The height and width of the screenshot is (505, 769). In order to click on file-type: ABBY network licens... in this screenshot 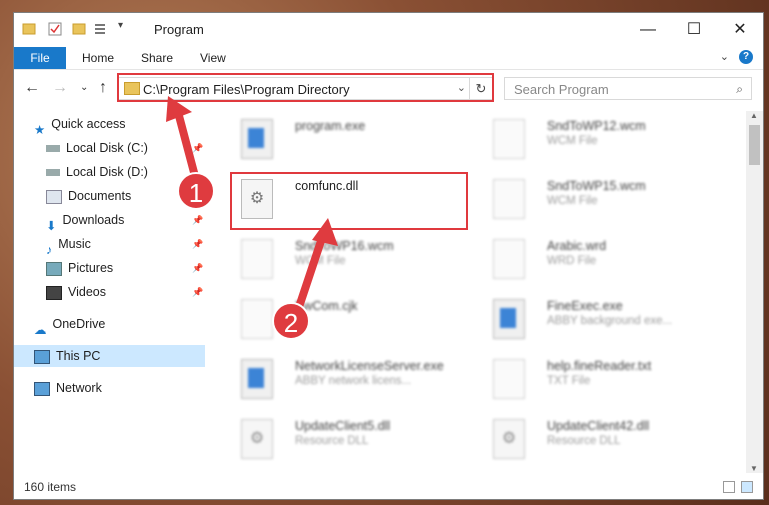, I will do `click(353, 381)`.